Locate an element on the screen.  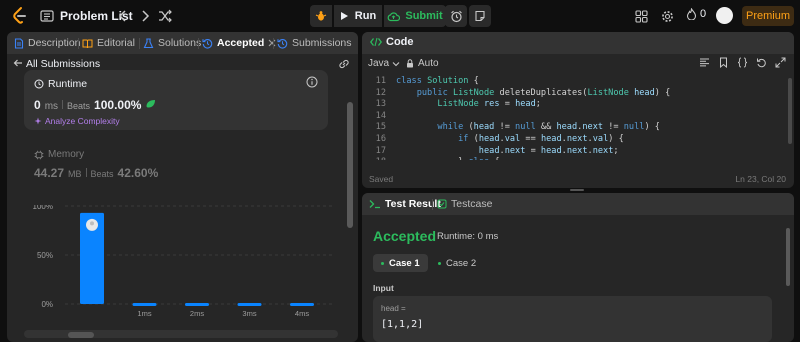
resize-grip is located at coordinates (577, 190).